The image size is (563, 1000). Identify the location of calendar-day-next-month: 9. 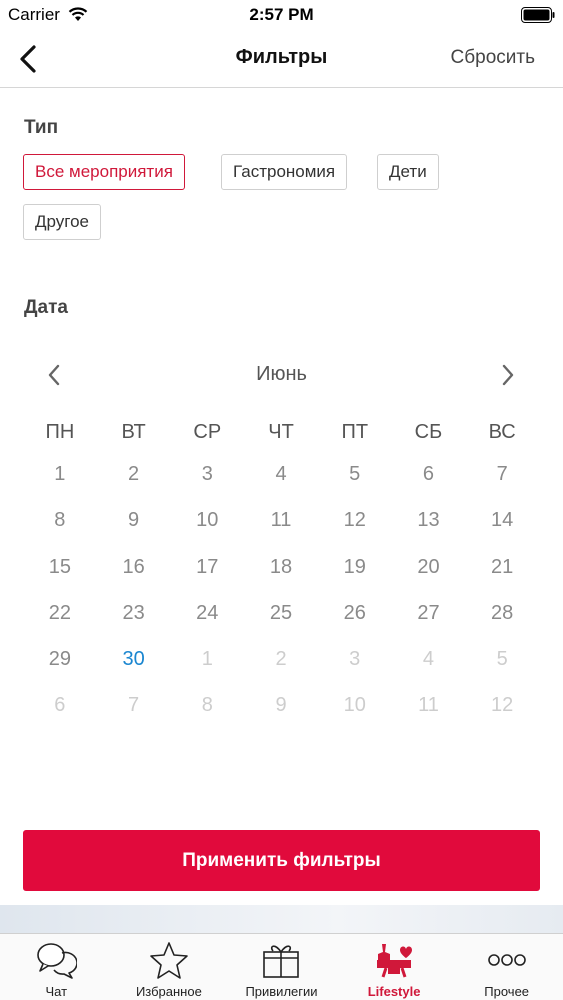
(281, 705).